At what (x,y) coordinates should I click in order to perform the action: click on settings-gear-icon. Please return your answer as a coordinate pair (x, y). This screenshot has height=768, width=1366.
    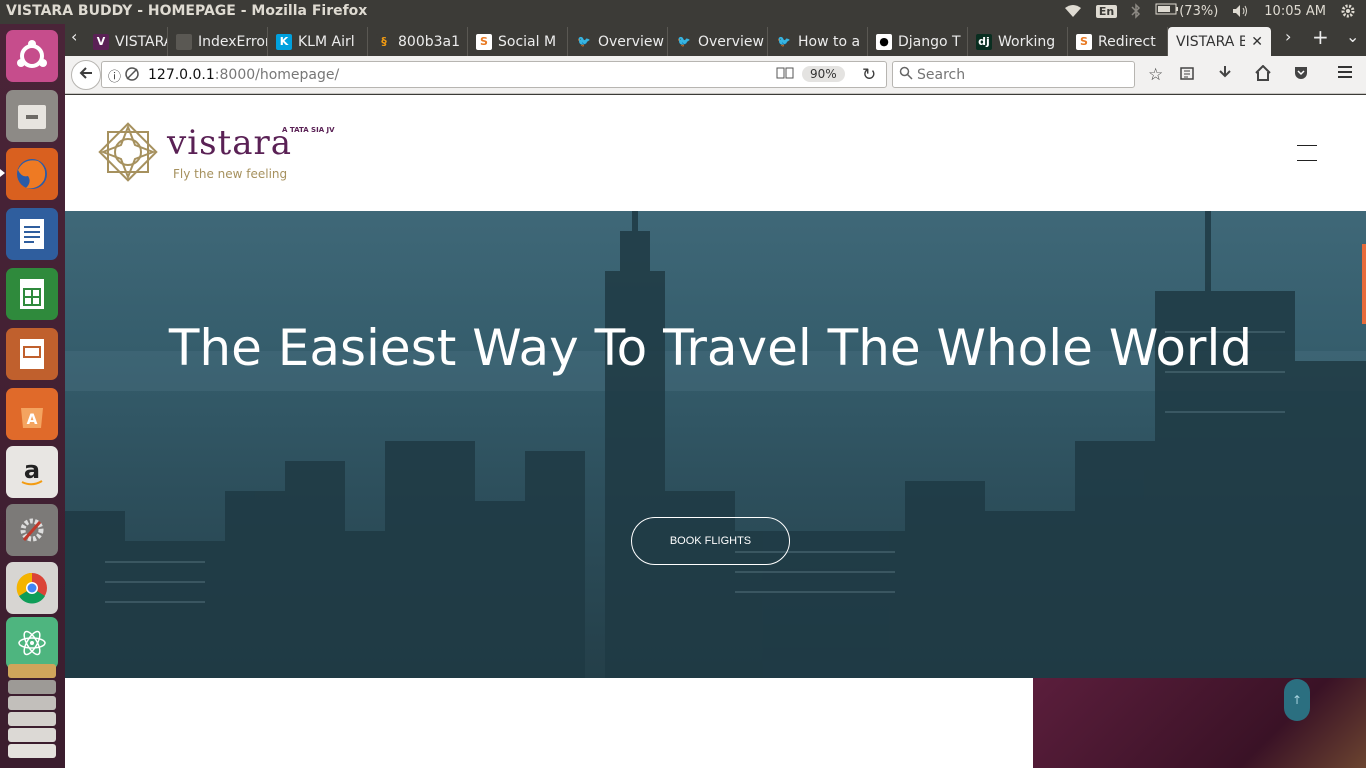
    Looking at the image, I should click on (1348, 11).